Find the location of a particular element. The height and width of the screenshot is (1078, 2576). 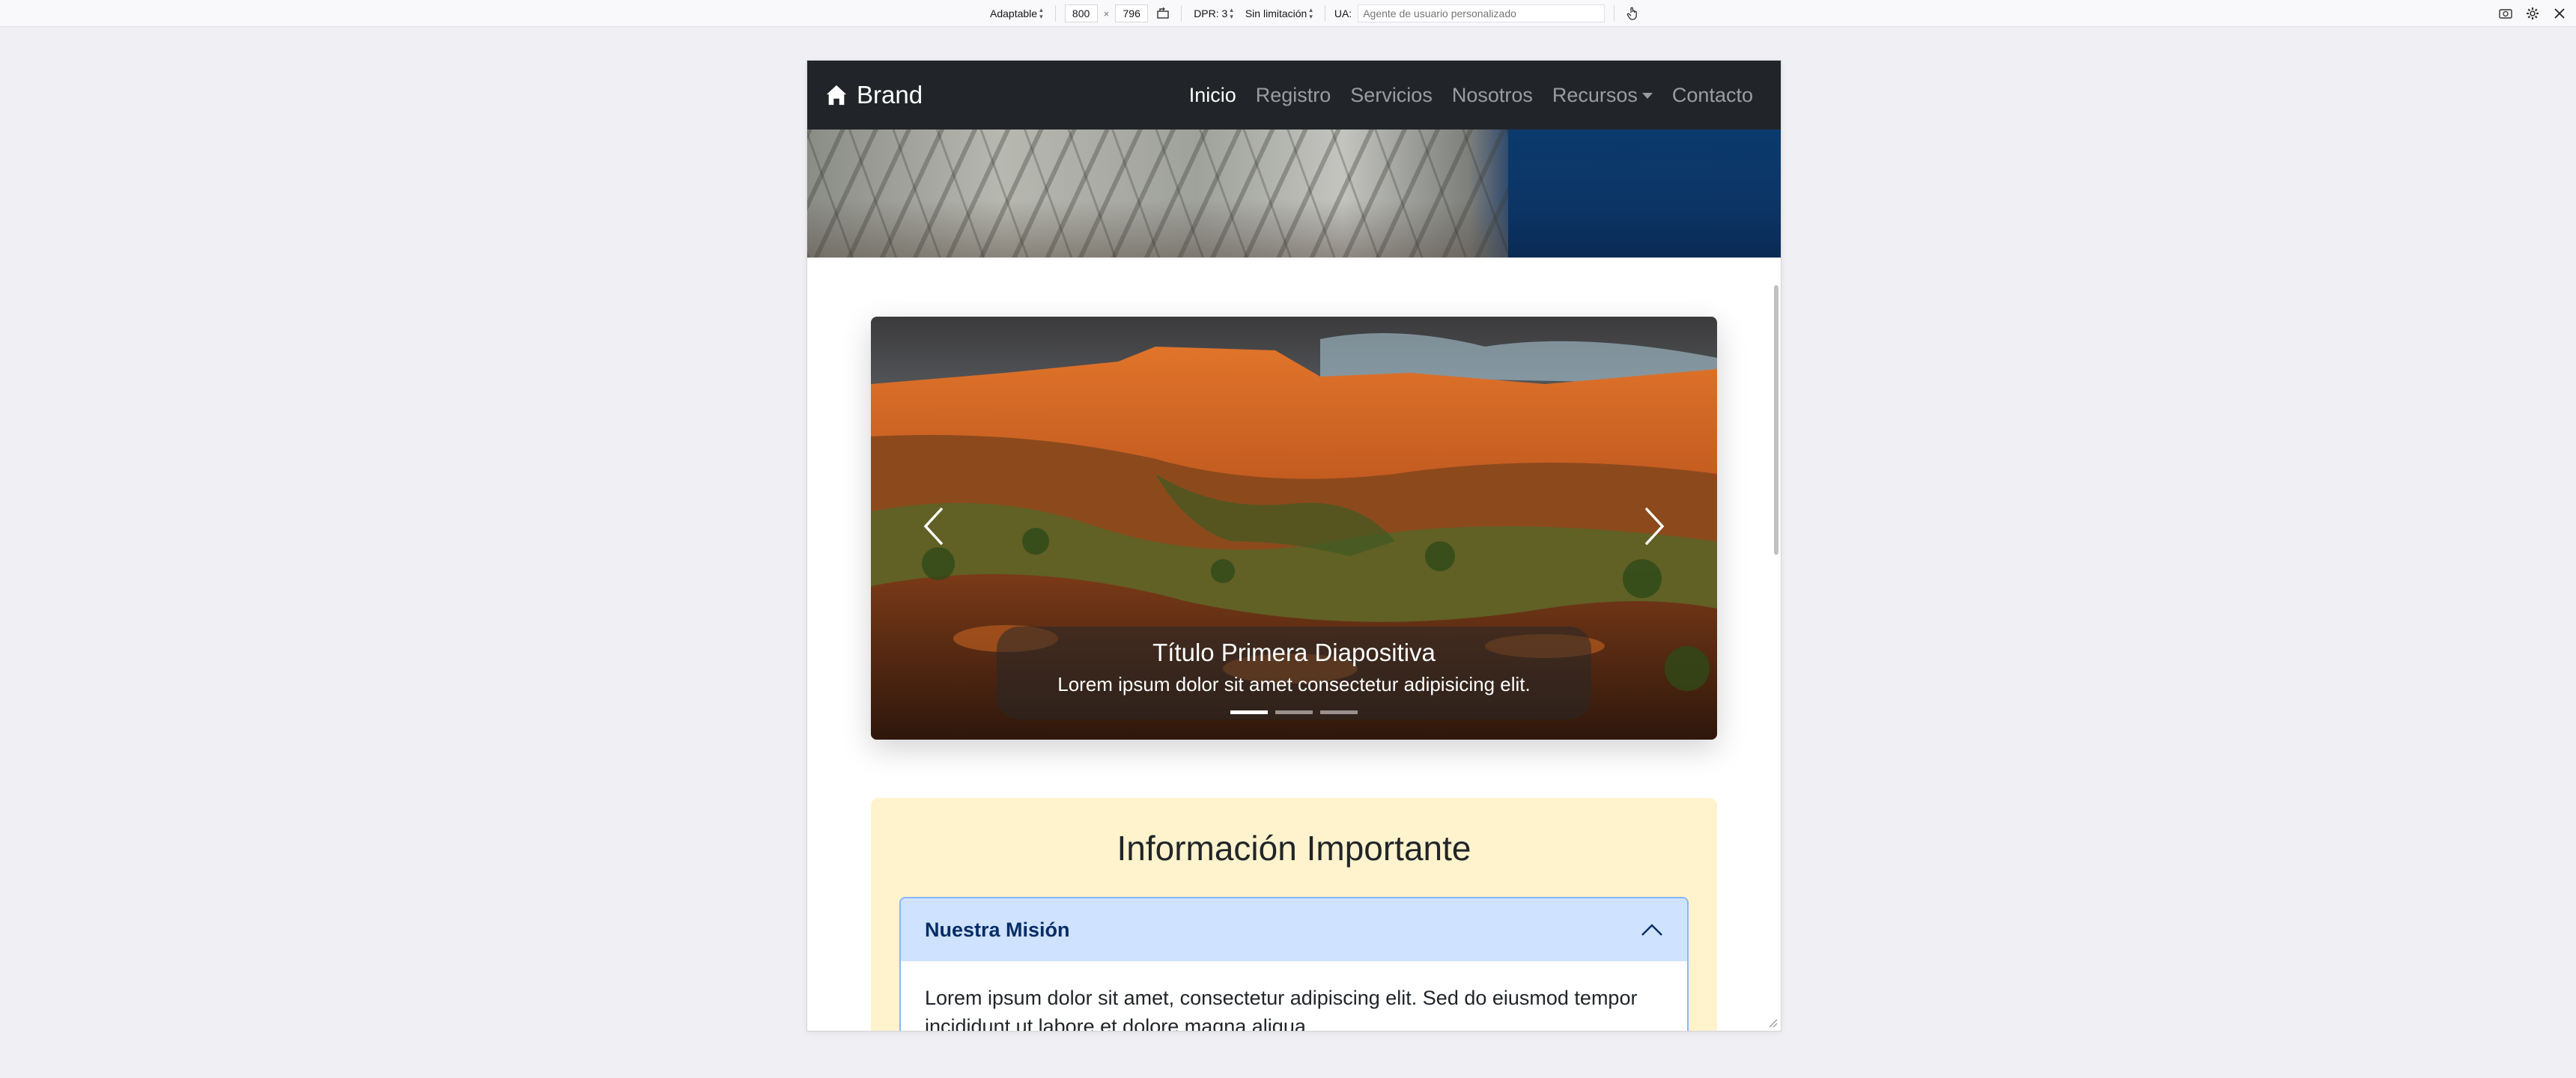

throttling-selector: Sin limitación ▴ ▾ is located at coordinates (1279, 13).